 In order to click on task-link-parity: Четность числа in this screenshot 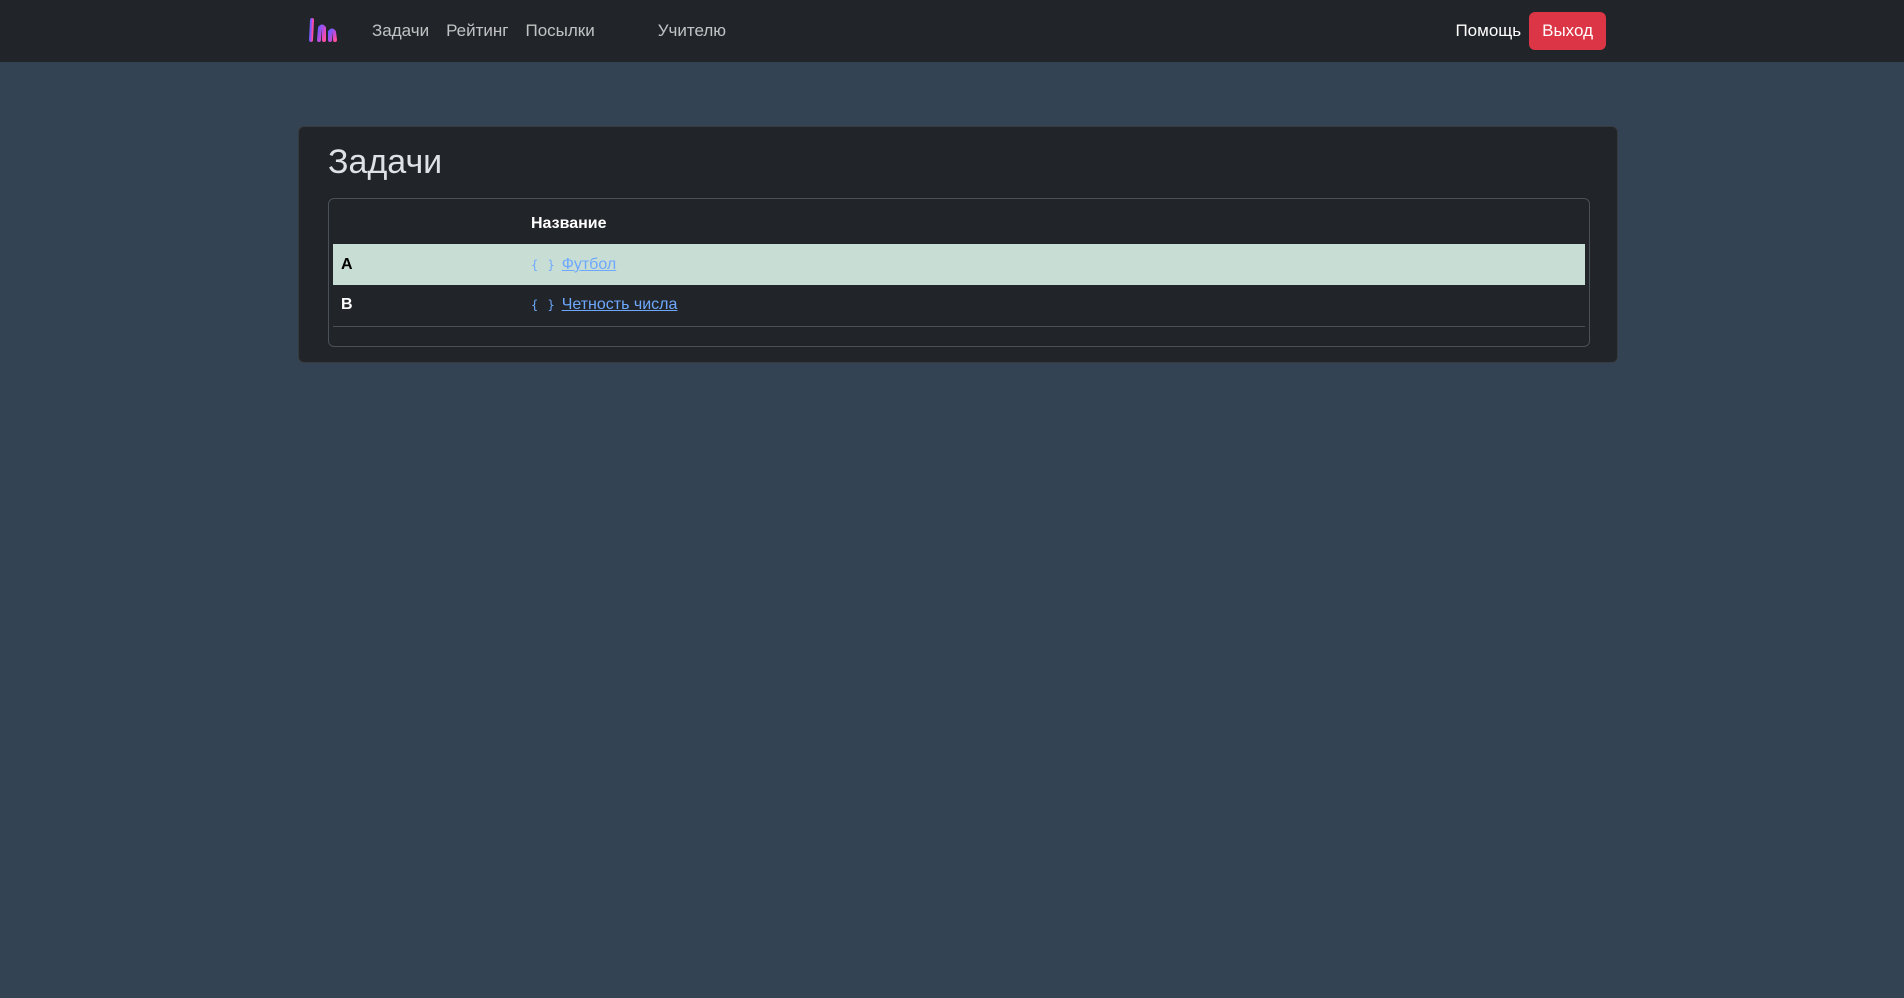, I will do `click(620, 304)`.